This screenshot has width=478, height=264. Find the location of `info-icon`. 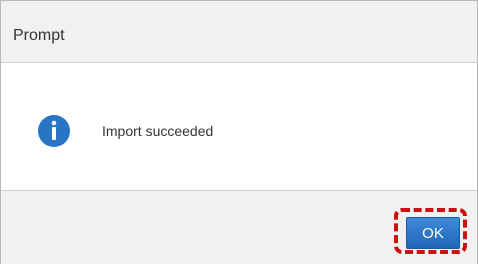

info-icon is located at coordinates (54, 131).